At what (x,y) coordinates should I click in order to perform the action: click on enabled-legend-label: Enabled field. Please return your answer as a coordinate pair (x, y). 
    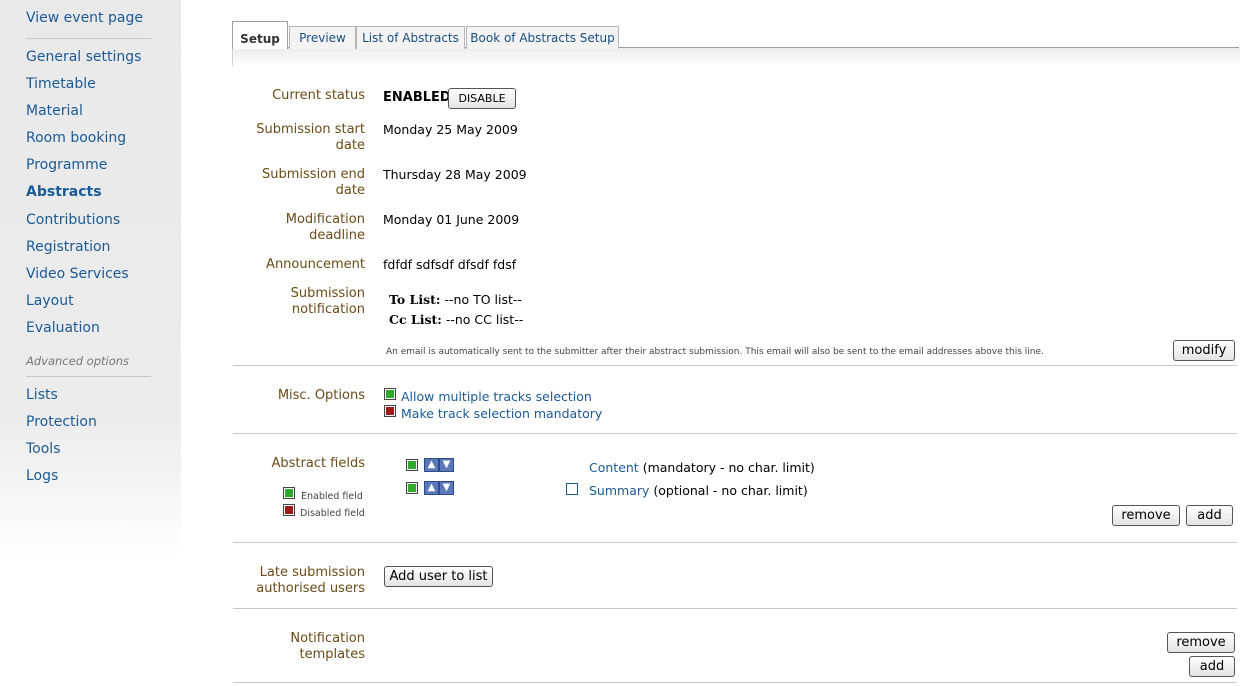
    Looking at the image, I should click on (332, 496).